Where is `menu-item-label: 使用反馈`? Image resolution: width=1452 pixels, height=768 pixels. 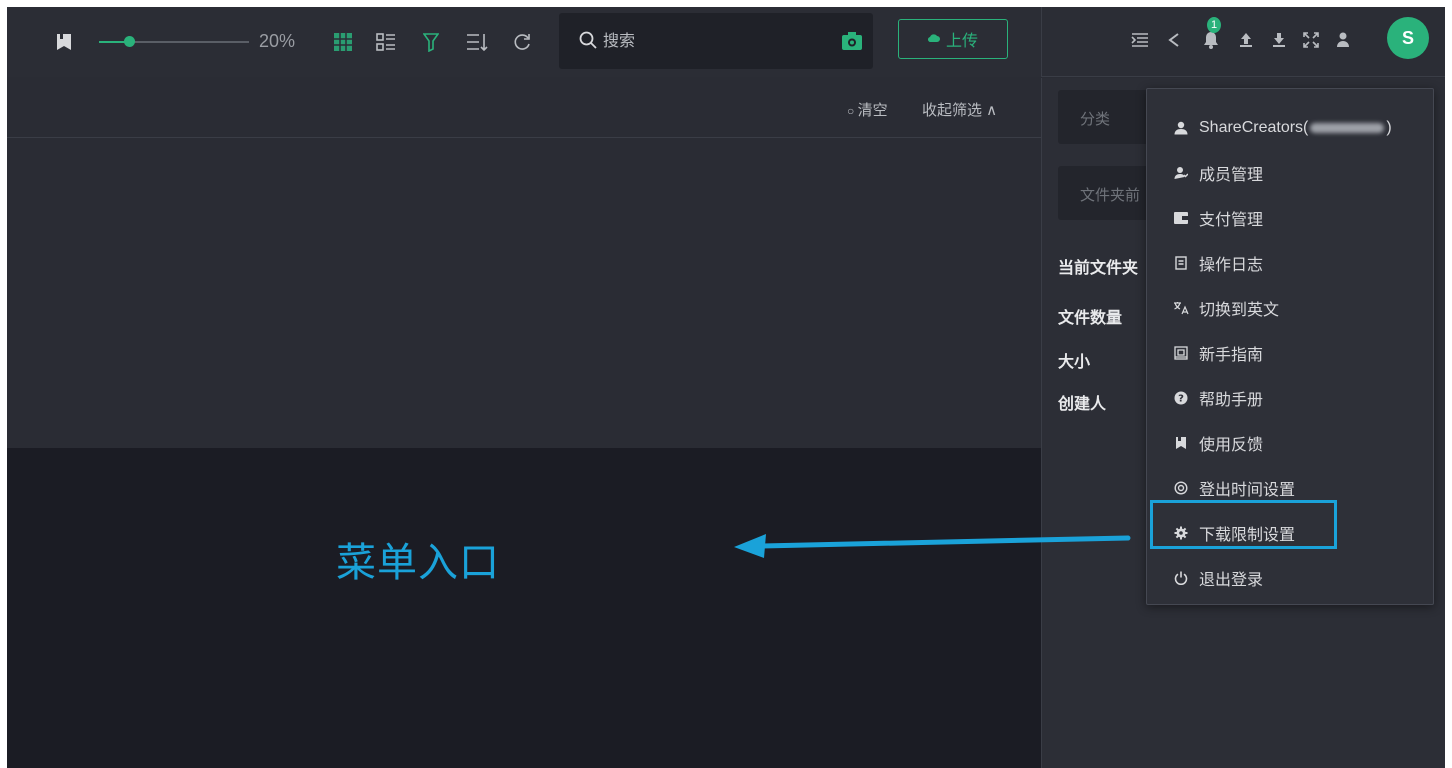
menu-item-label: 使用反馈 is located at coordinates (1231, 445).